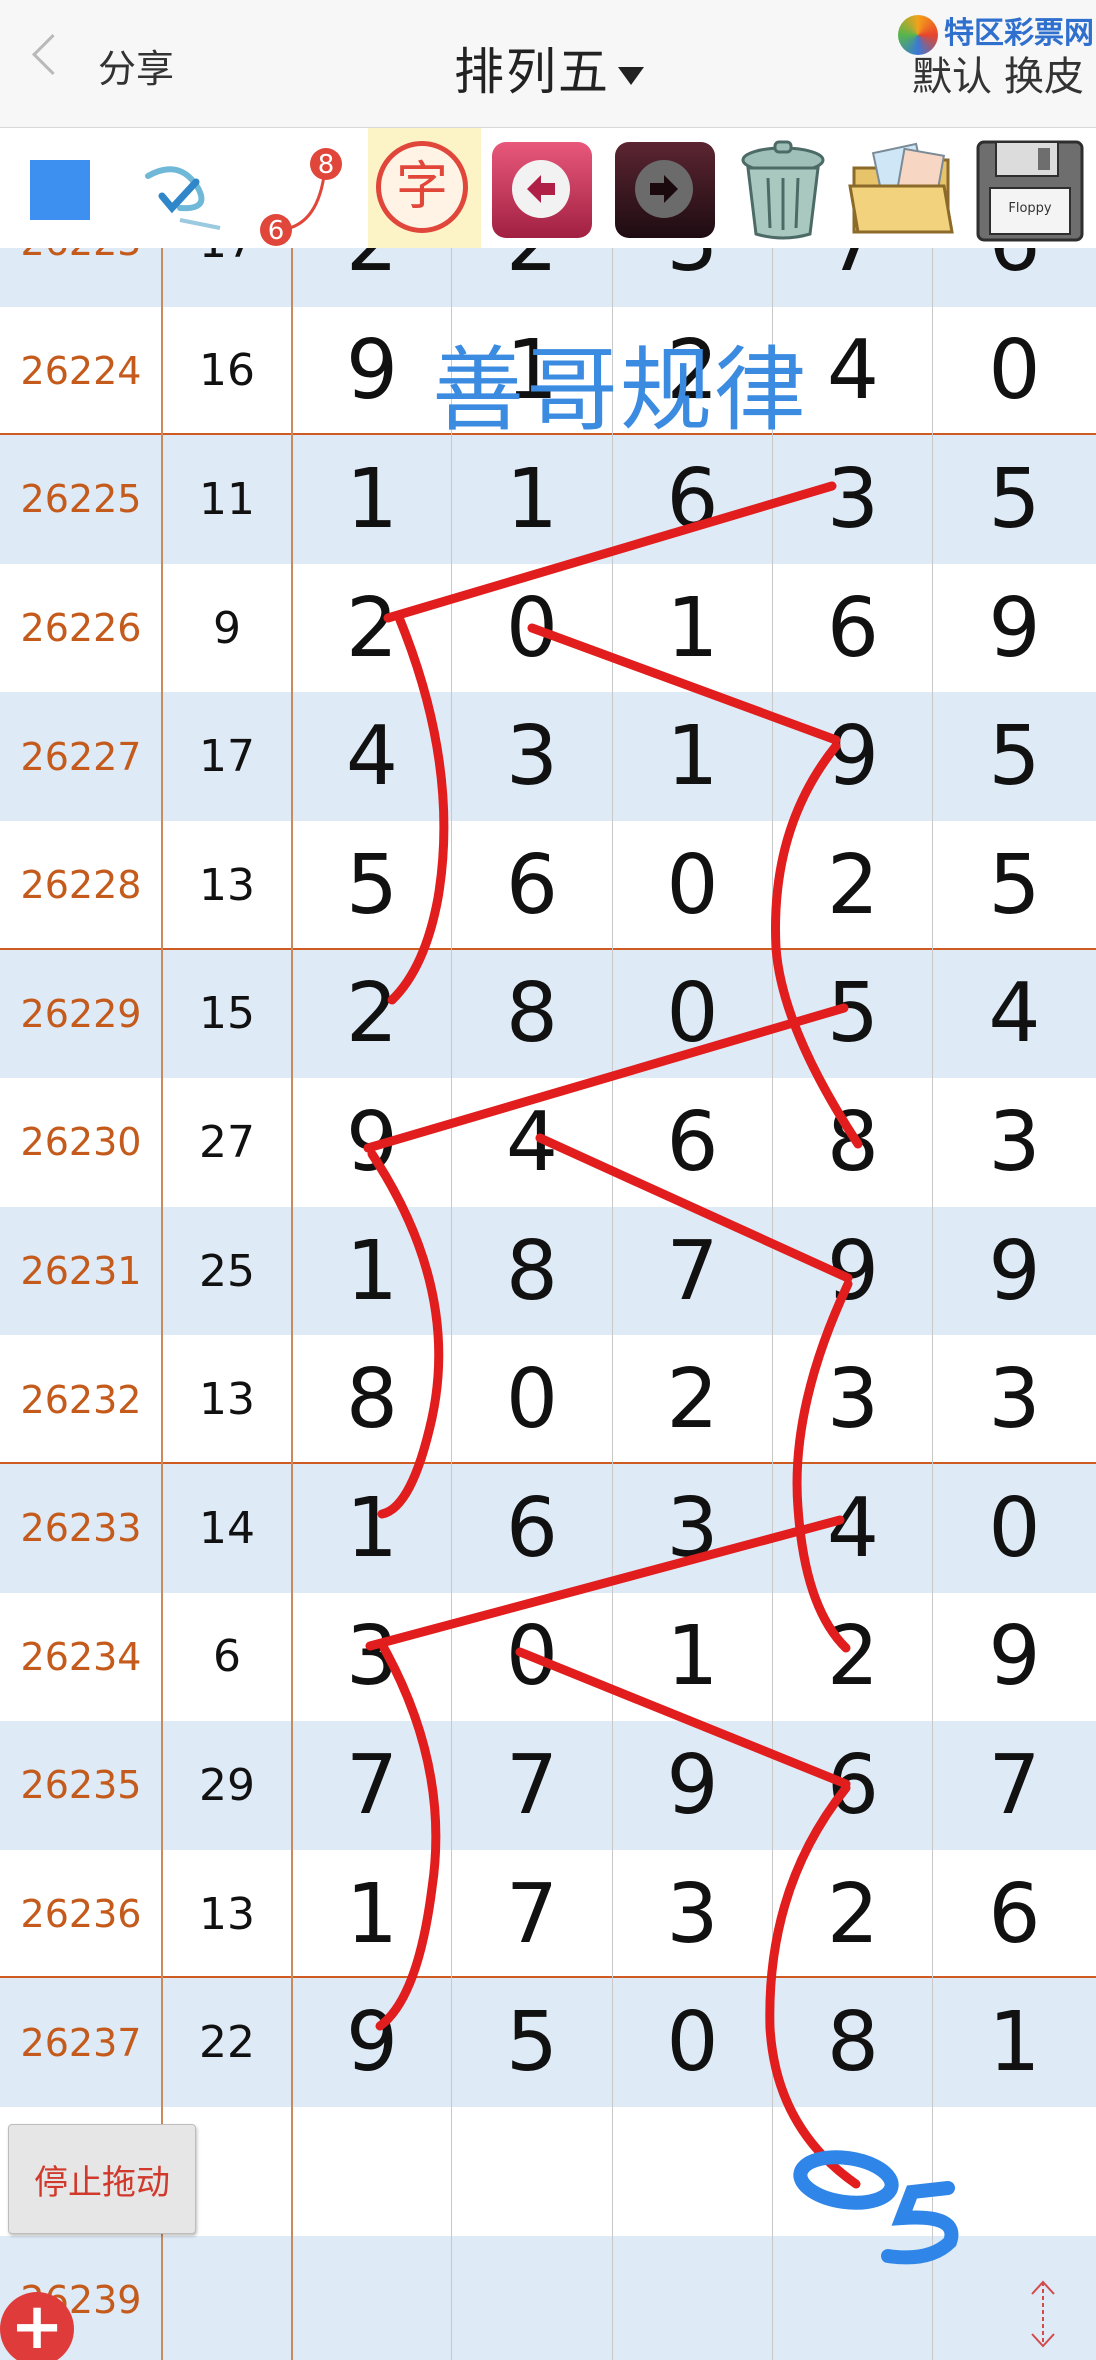 This screenshot has height=2360, width=1096. Describe the element at coordinates (326, 165) in the screenshot. I see `badge-top: 8` at that location.